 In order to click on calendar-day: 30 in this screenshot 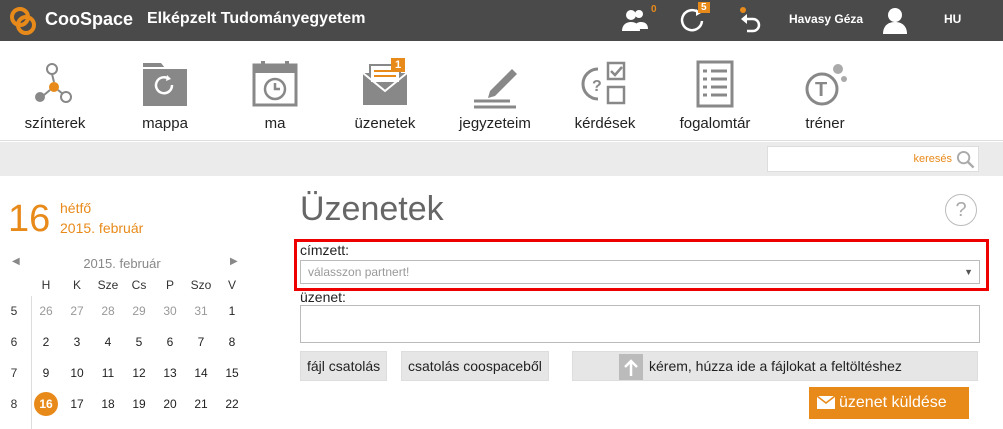, I will do `click(170, 311)`.